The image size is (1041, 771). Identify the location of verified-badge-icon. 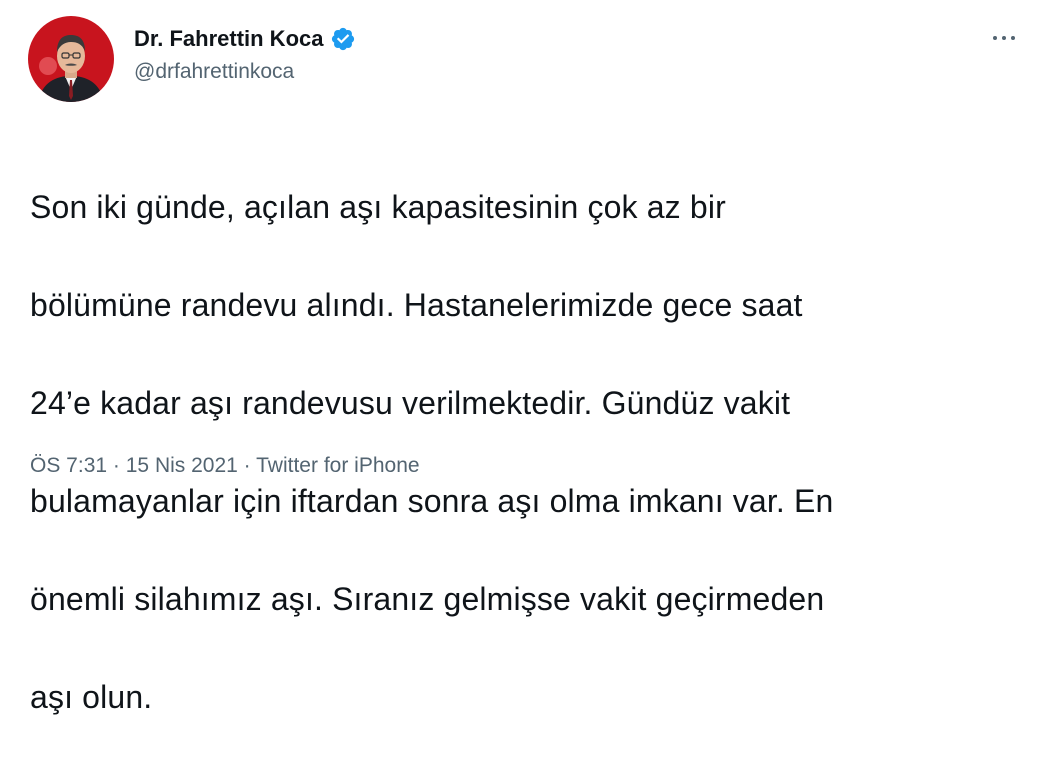
(343, 39).